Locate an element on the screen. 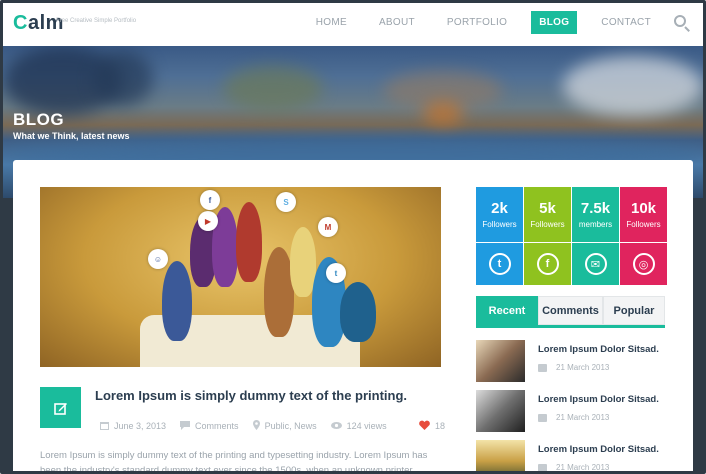 Image resolution: width=706 pixels, height=474 pixels. post-categories-text: Public, News is located at coordinates (290, 426).